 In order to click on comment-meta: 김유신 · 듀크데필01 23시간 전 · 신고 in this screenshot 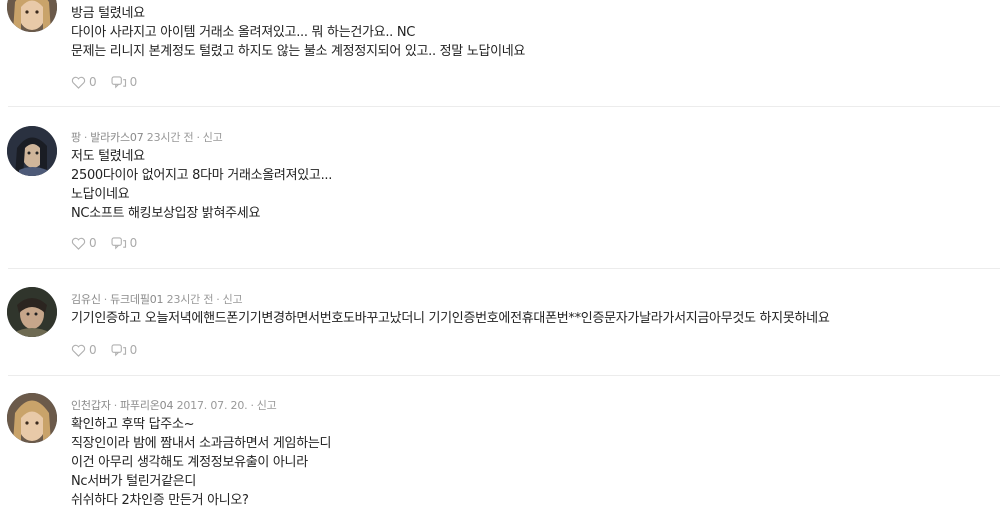, I will do `click(157, 299)`.